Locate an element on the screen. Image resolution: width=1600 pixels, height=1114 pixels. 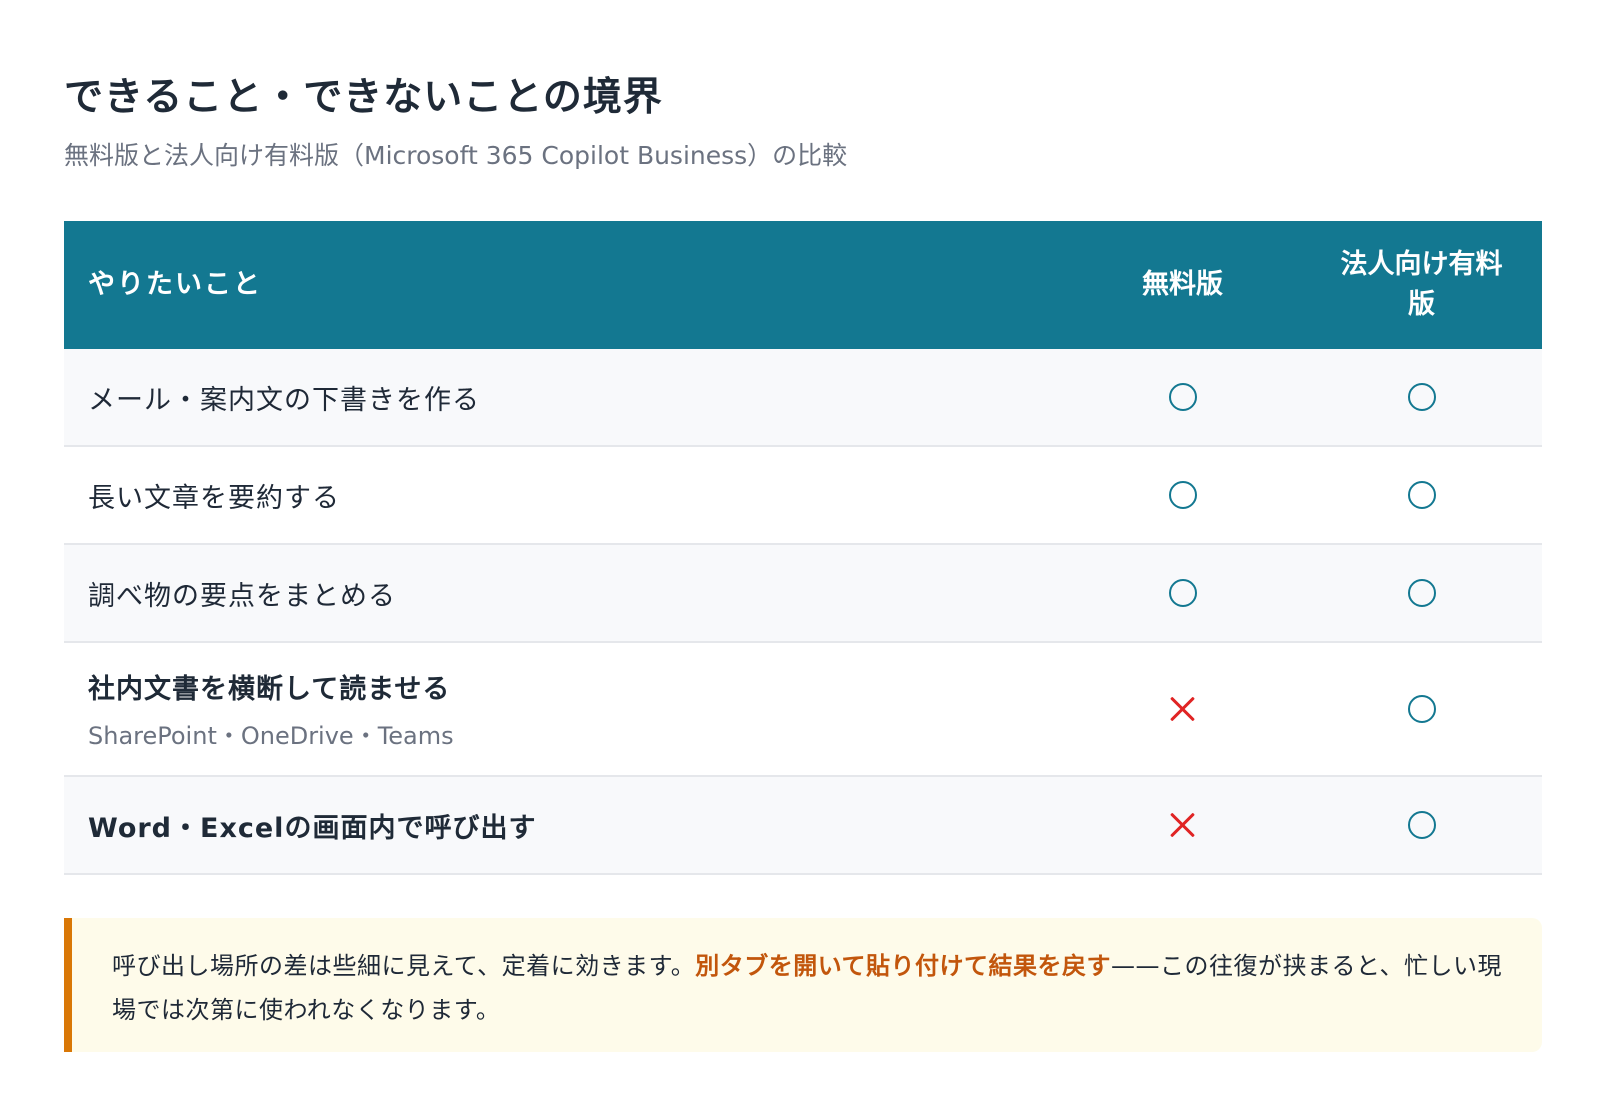
note-highlight: 別タブを開いて貼り付けて結果を戻す is located at coordinates (903, 966).